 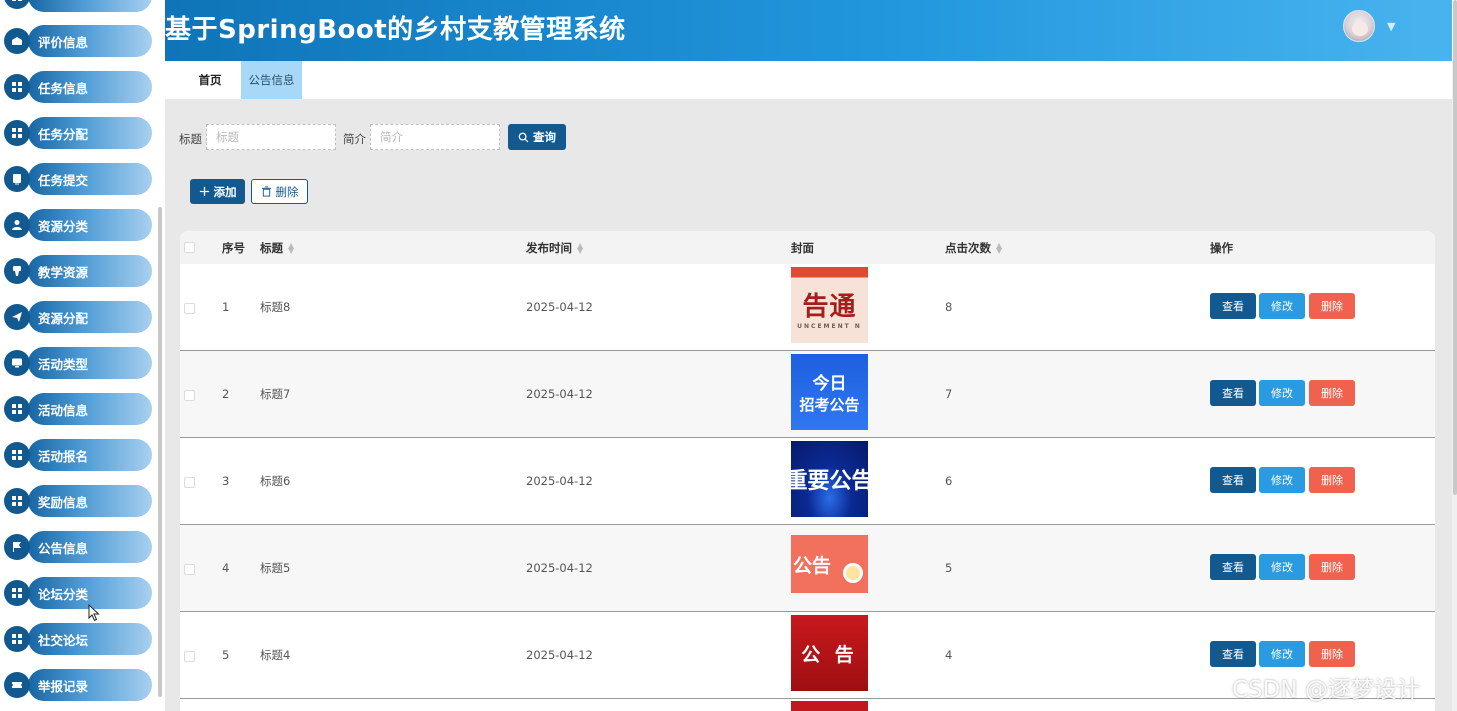 I want to click on col-ops-label: 操作, so click(x=1221, y=247).